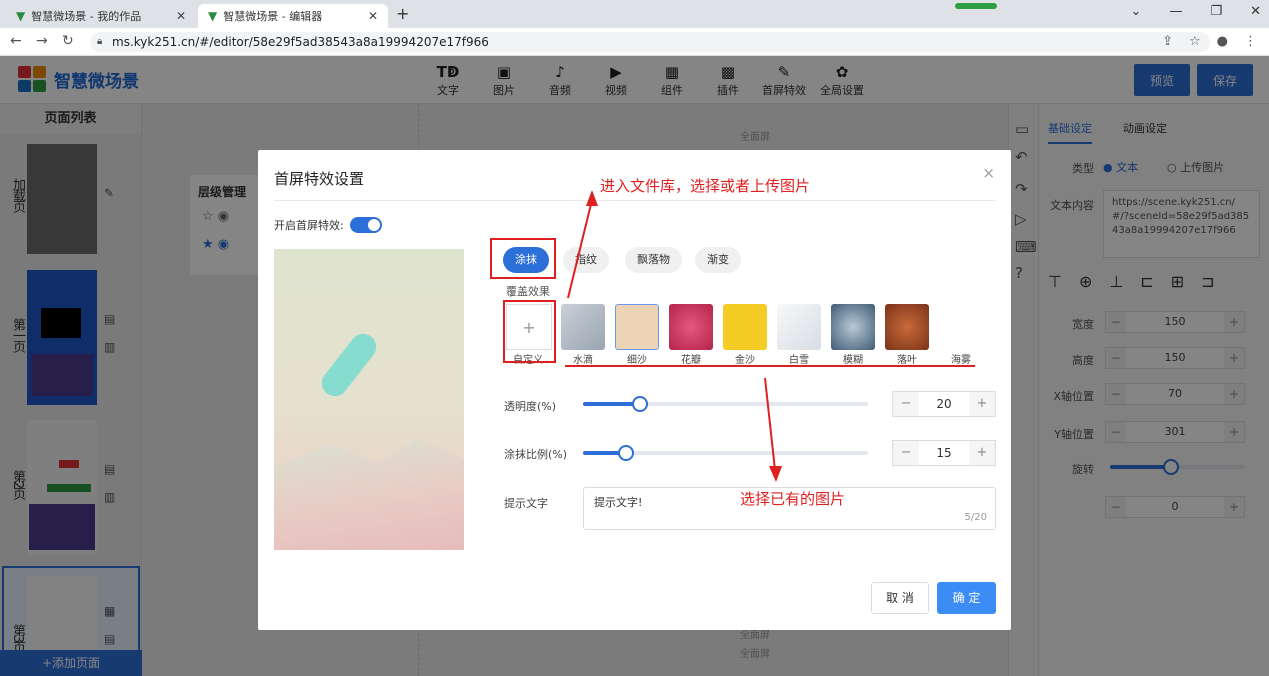 The width and height of the screenshot is (1269, 676). Describe the element at coordinates (793, 499) in the screenshot. I see `annotation-text-bottom: 选择已有的图片` at that location.